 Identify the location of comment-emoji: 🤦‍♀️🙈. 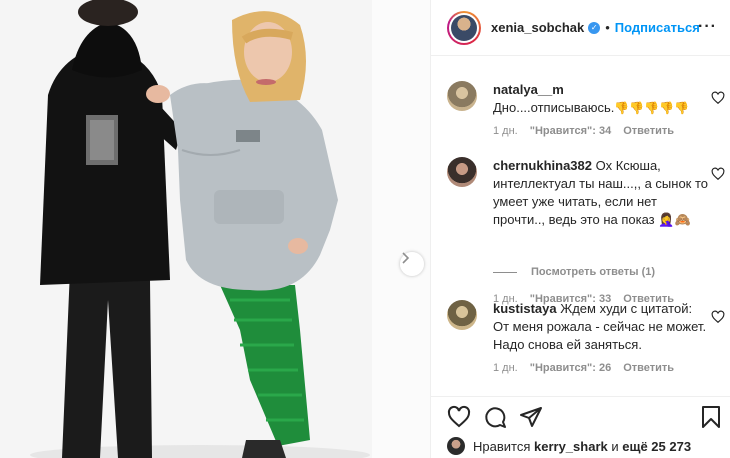
(674, 219).